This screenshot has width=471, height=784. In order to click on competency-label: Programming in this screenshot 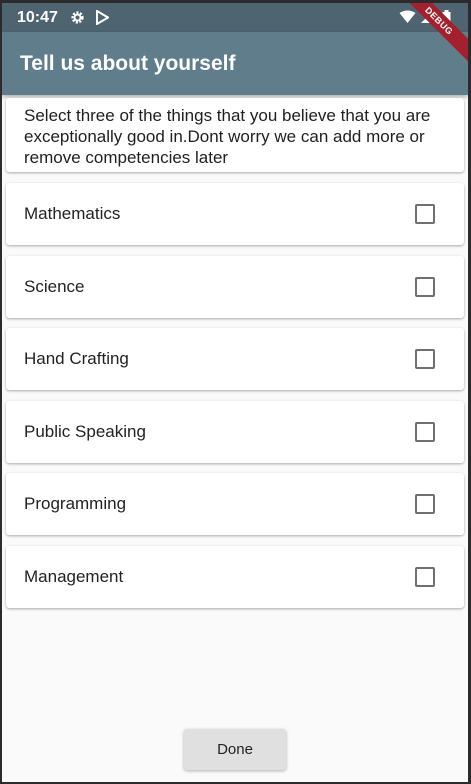, I will do `click(75, 503)`.